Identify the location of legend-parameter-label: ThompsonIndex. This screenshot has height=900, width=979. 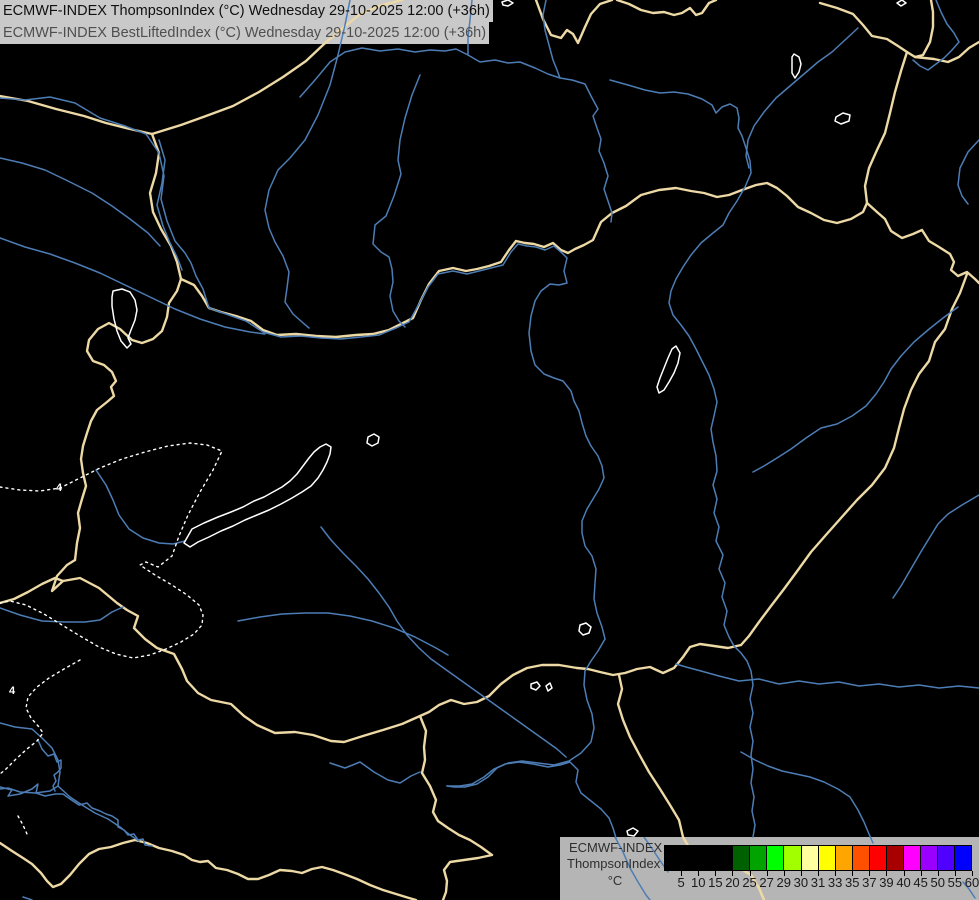
(614, 863).